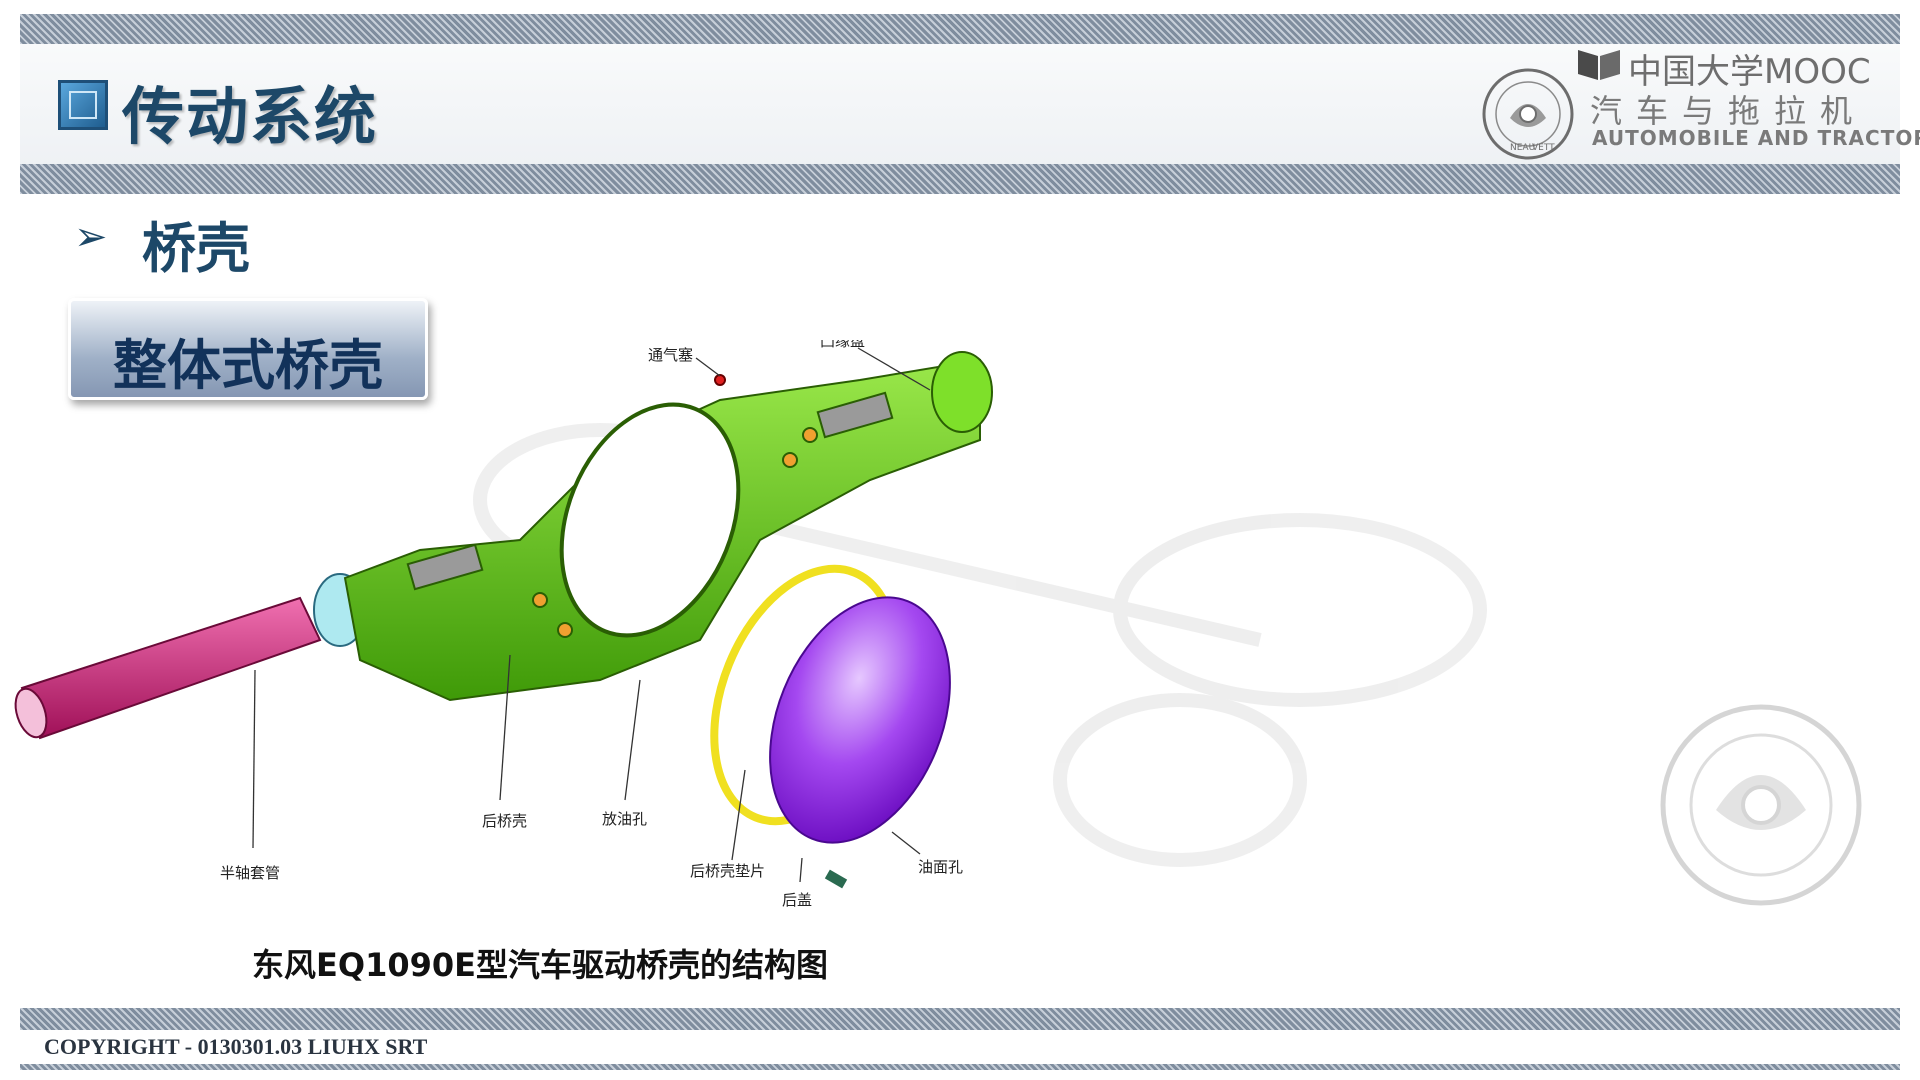 The width and height of the screenshot is (1920, 1080). What do you see at coordinates (624, 819) in the screenshot?
I see `label-drain-hole: 放油孔` at bounding box center [624, 819].